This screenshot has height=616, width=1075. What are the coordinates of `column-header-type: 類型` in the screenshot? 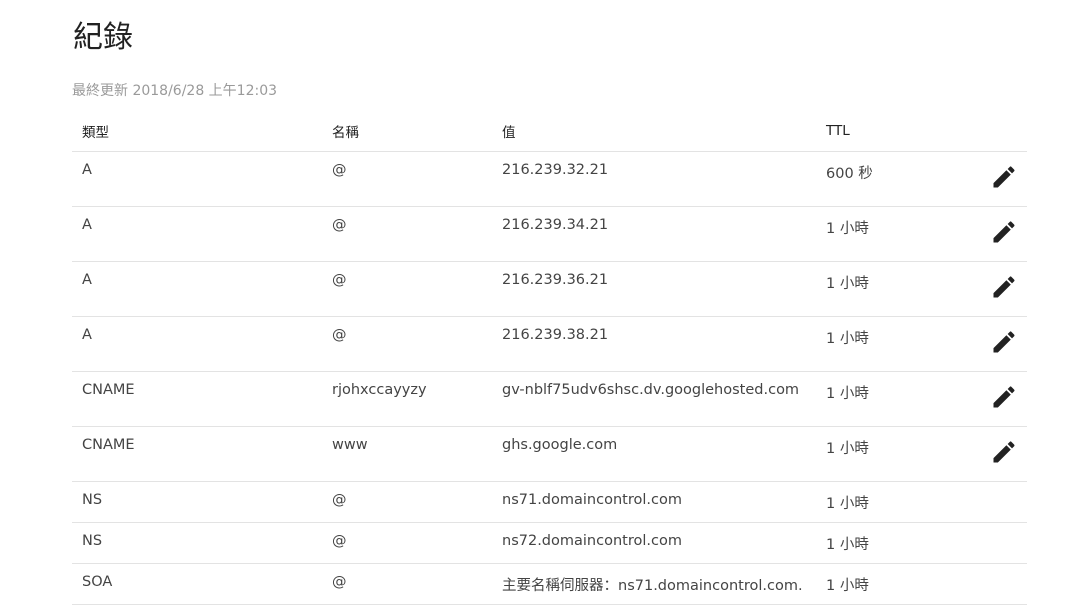 It's located at (197, 131).